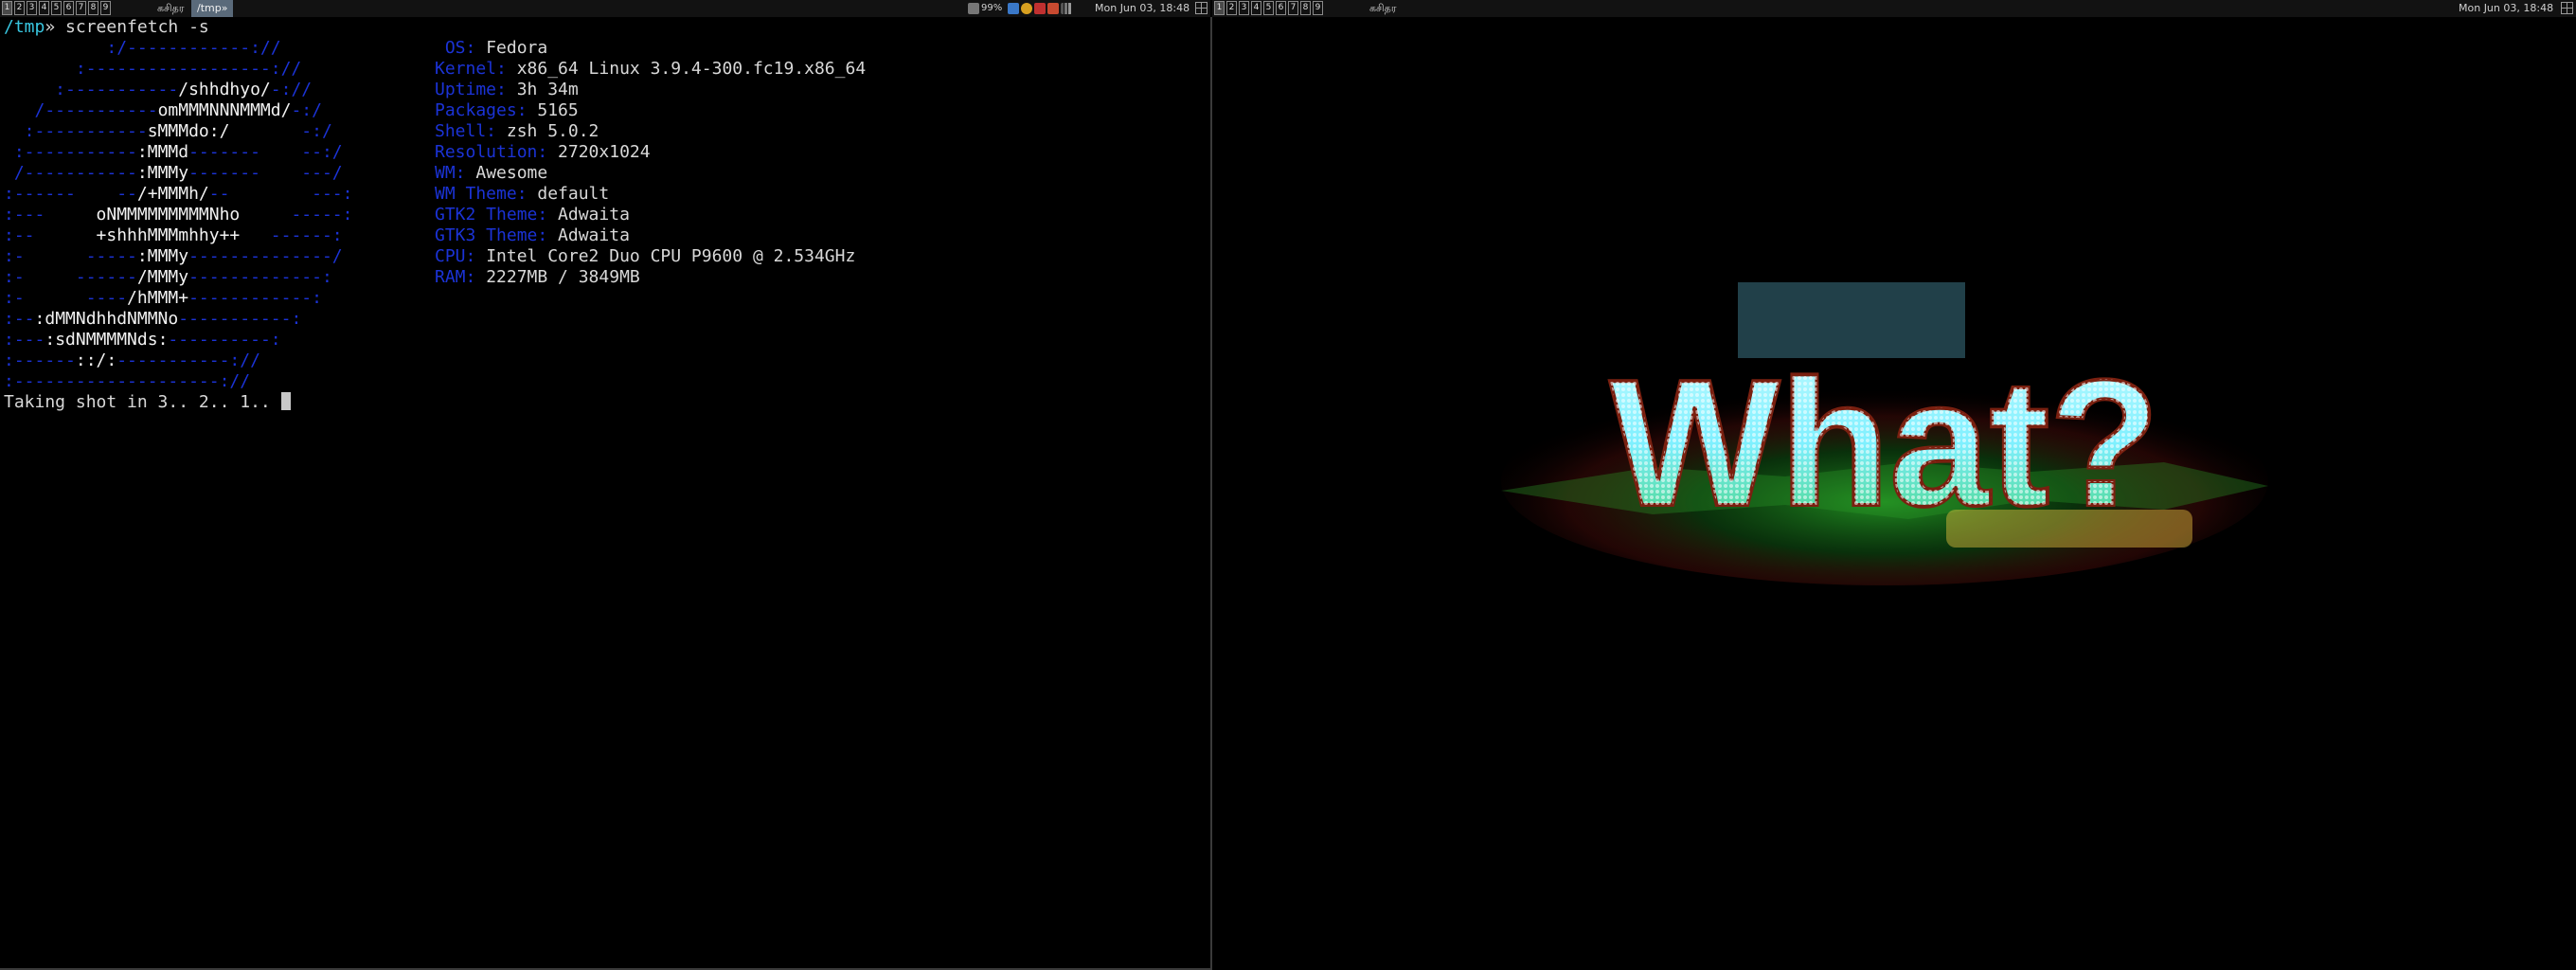 Image resolution: width=2576 pixels, height=970 pixels. I want to click on left-tag-6: 6, so click(68, 8).